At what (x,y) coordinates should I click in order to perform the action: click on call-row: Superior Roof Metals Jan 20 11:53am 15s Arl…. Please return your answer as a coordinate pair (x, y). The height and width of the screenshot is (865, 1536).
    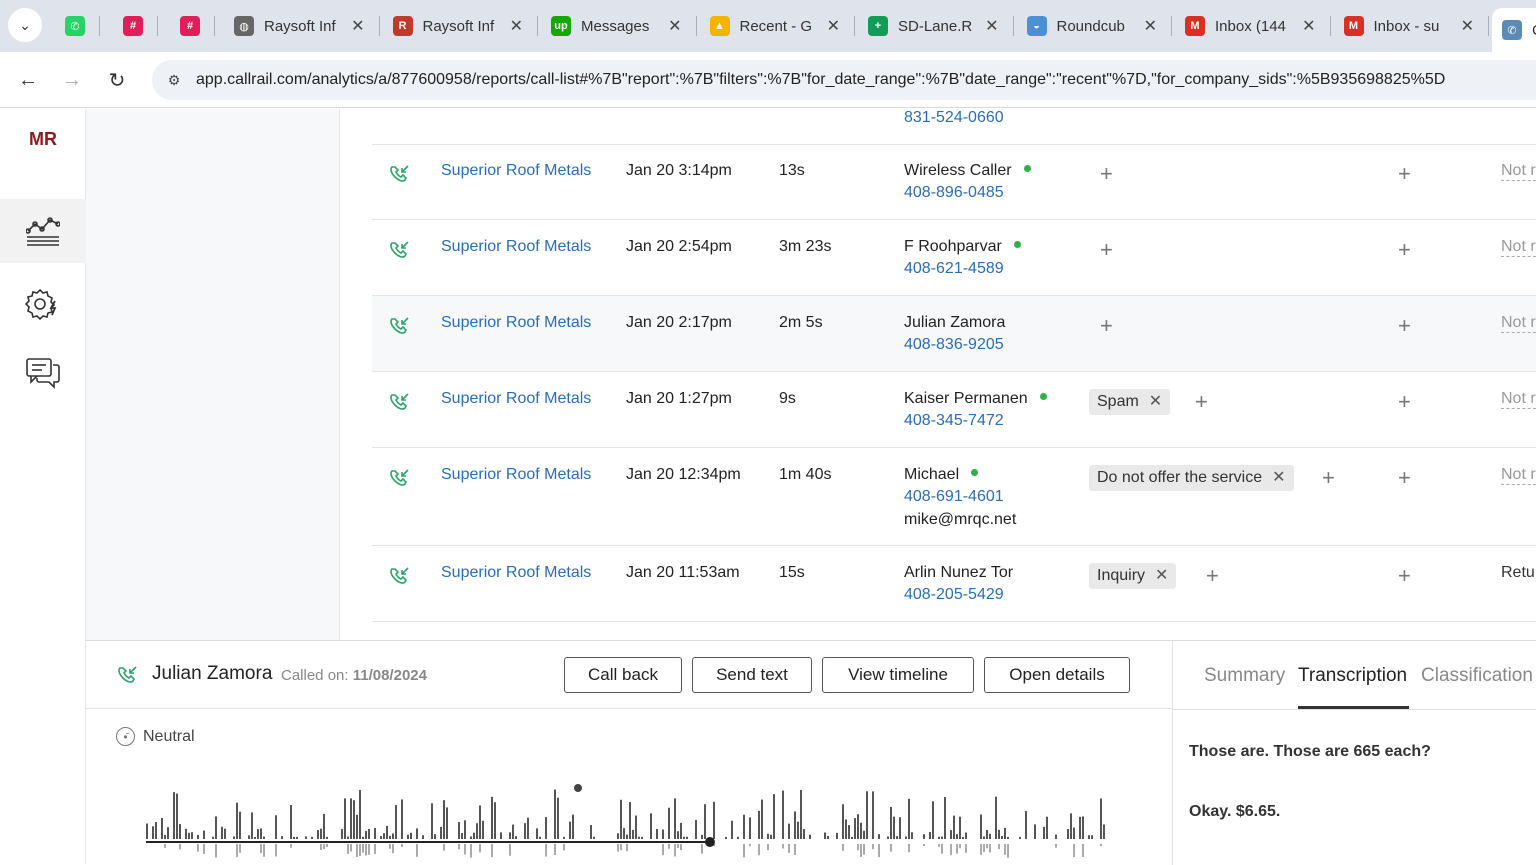
    Looking at the image, I should click on (954, 584).